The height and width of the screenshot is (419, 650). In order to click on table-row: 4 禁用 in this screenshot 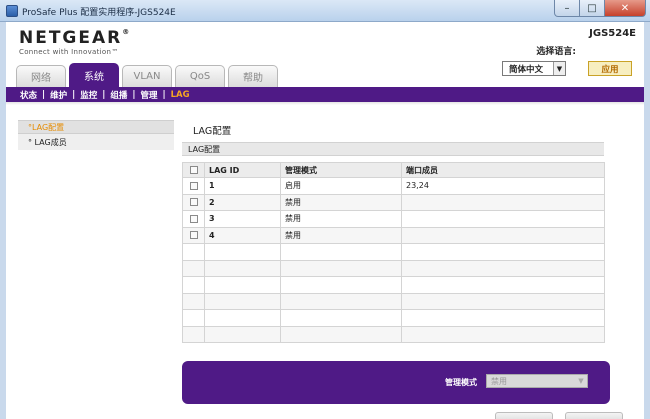, I will do `click(393, 235)`.